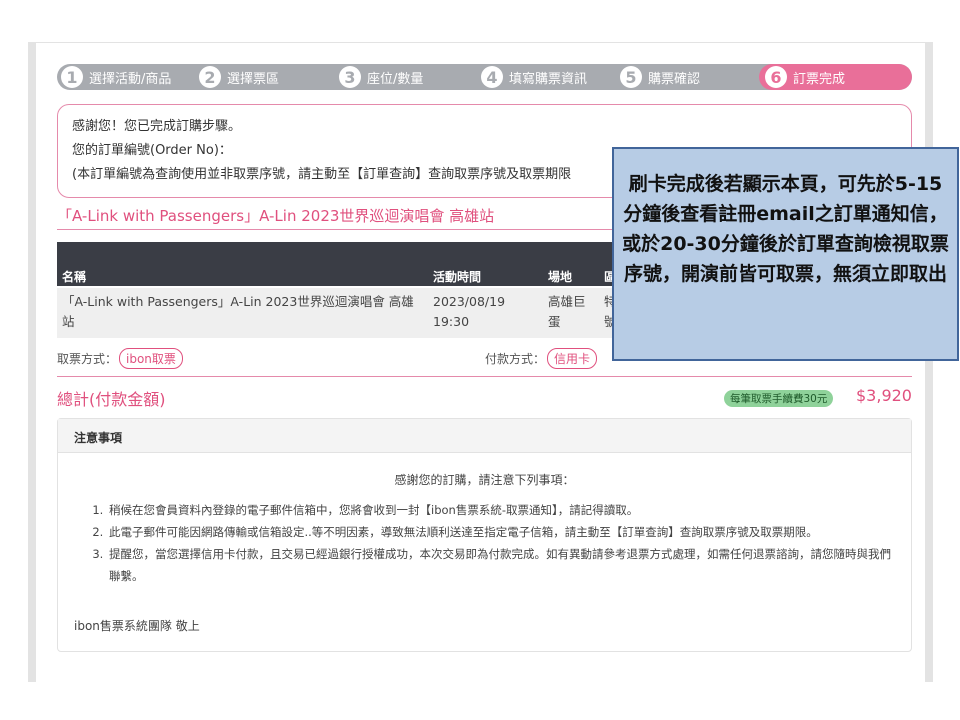 This screenshot has width=960, height=720. Describe the element at coordinates (111, 399) in the screenshot. I see `total-label: 總計(付款金額)` at that location.